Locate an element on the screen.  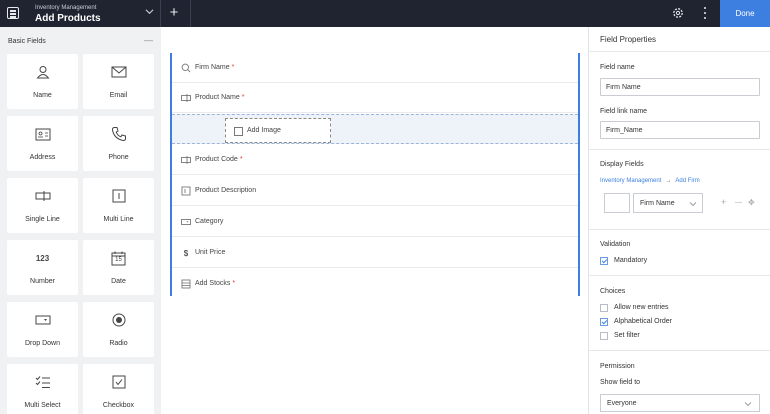
palette-item-name: Name is located at coordinates (42, 81).